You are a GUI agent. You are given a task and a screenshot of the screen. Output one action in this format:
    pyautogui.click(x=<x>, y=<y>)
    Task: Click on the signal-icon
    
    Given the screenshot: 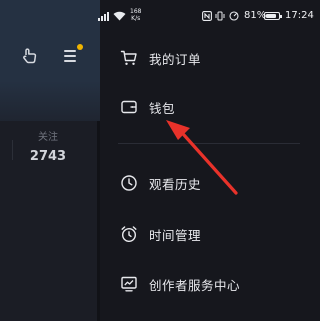 What is the action you would take?
    pyautogui.click(x=104, y=16)
    